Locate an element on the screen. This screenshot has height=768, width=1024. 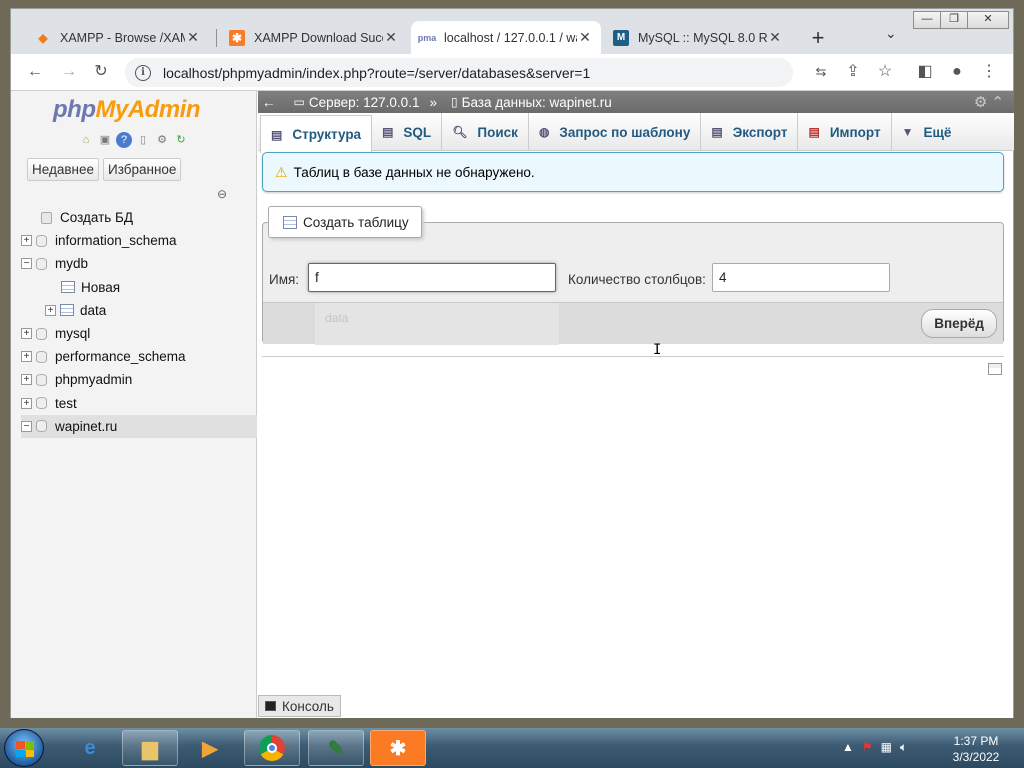
database-icon: ▯ is located at coordinates (454, 102).